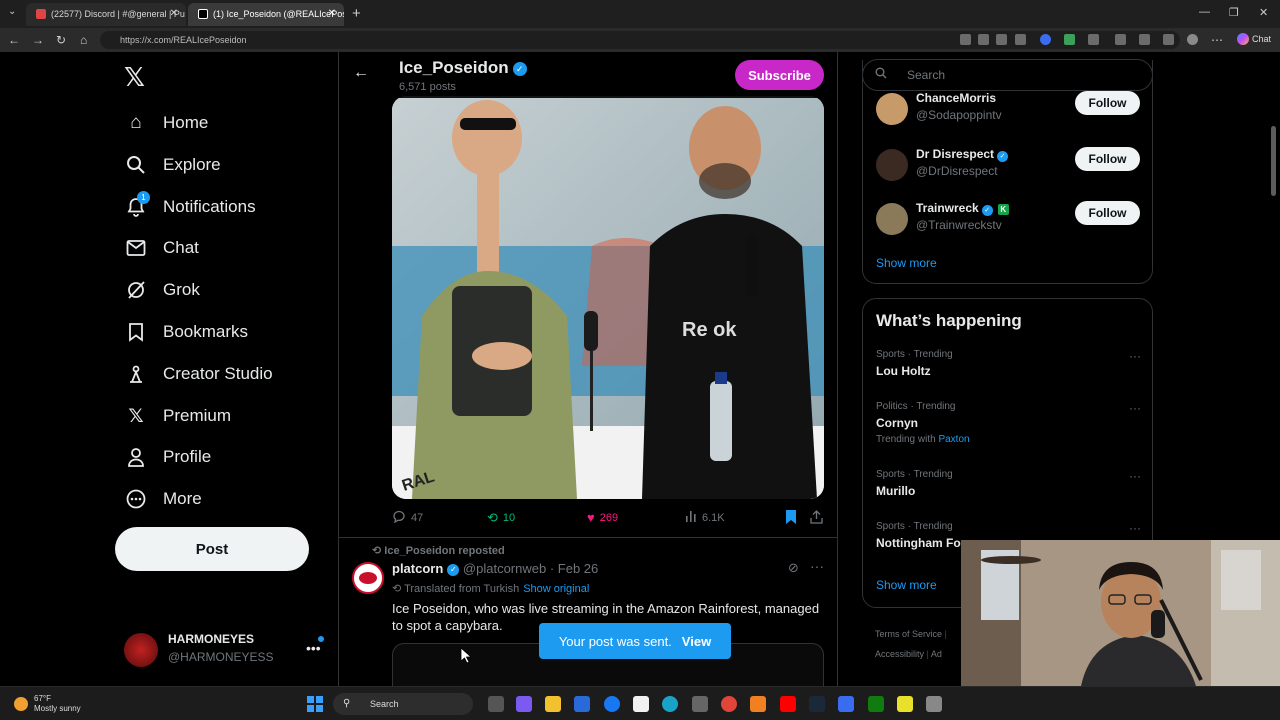 This screenshot has height=720, width=1280. Describe the element at coordinates (670, 704) in the screenshot. I see `edge-icon` at that location.